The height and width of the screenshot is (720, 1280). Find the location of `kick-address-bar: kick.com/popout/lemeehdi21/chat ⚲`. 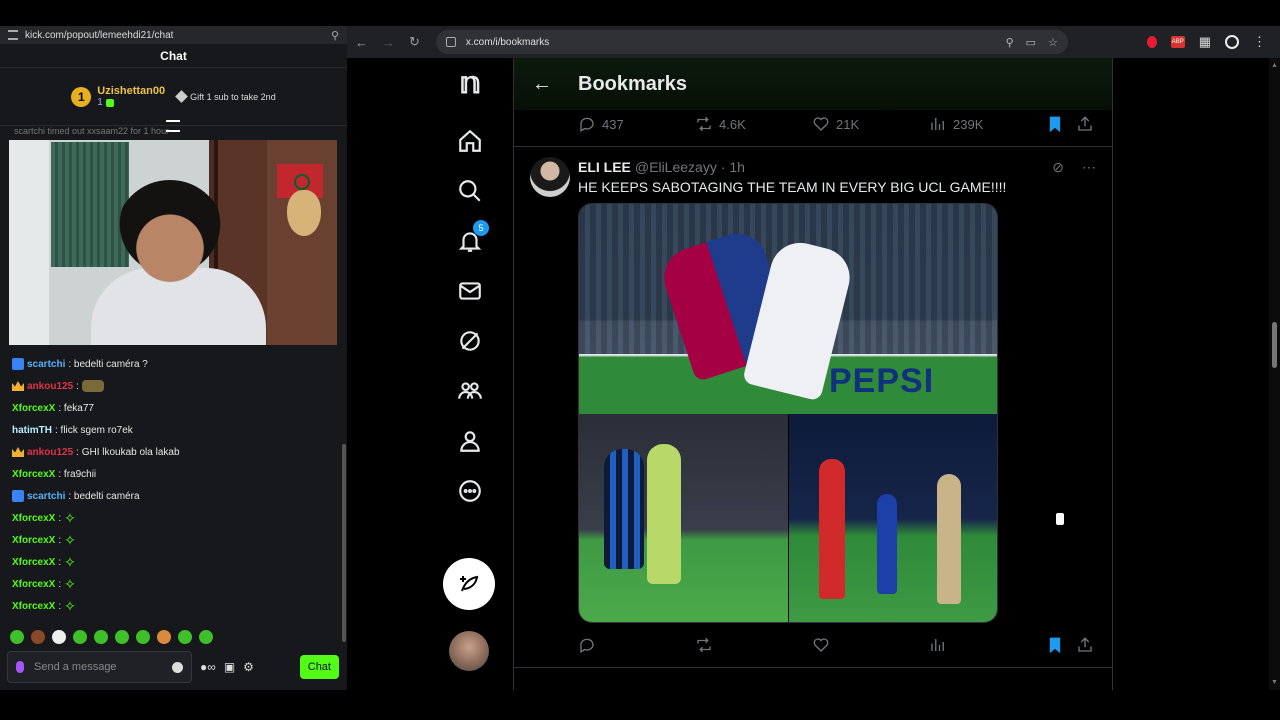

kick-address-bar: kick.com/popout/lemeehdi21/chat ⚲ is located at coordinates (173, 35).